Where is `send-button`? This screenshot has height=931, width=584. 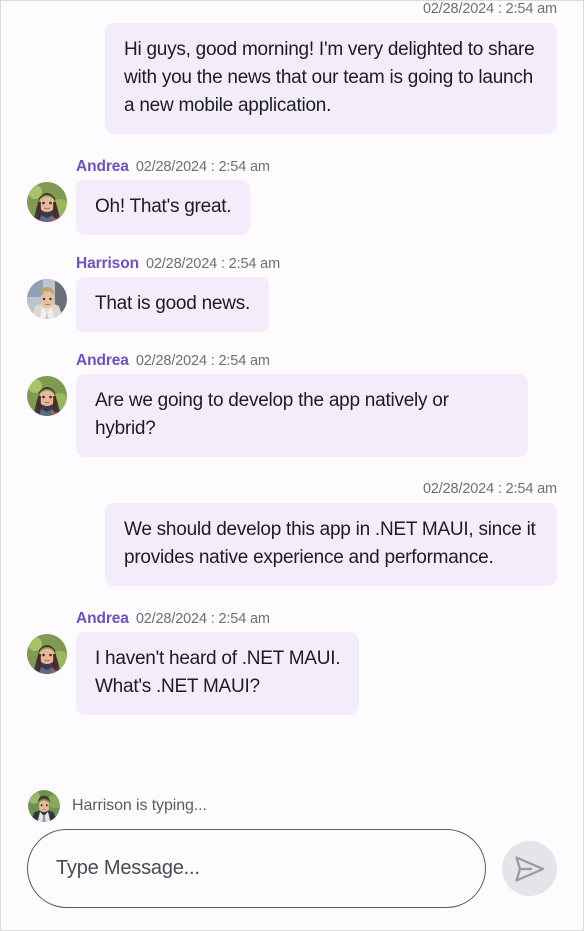 send-button is located at coordinates (529, 868).